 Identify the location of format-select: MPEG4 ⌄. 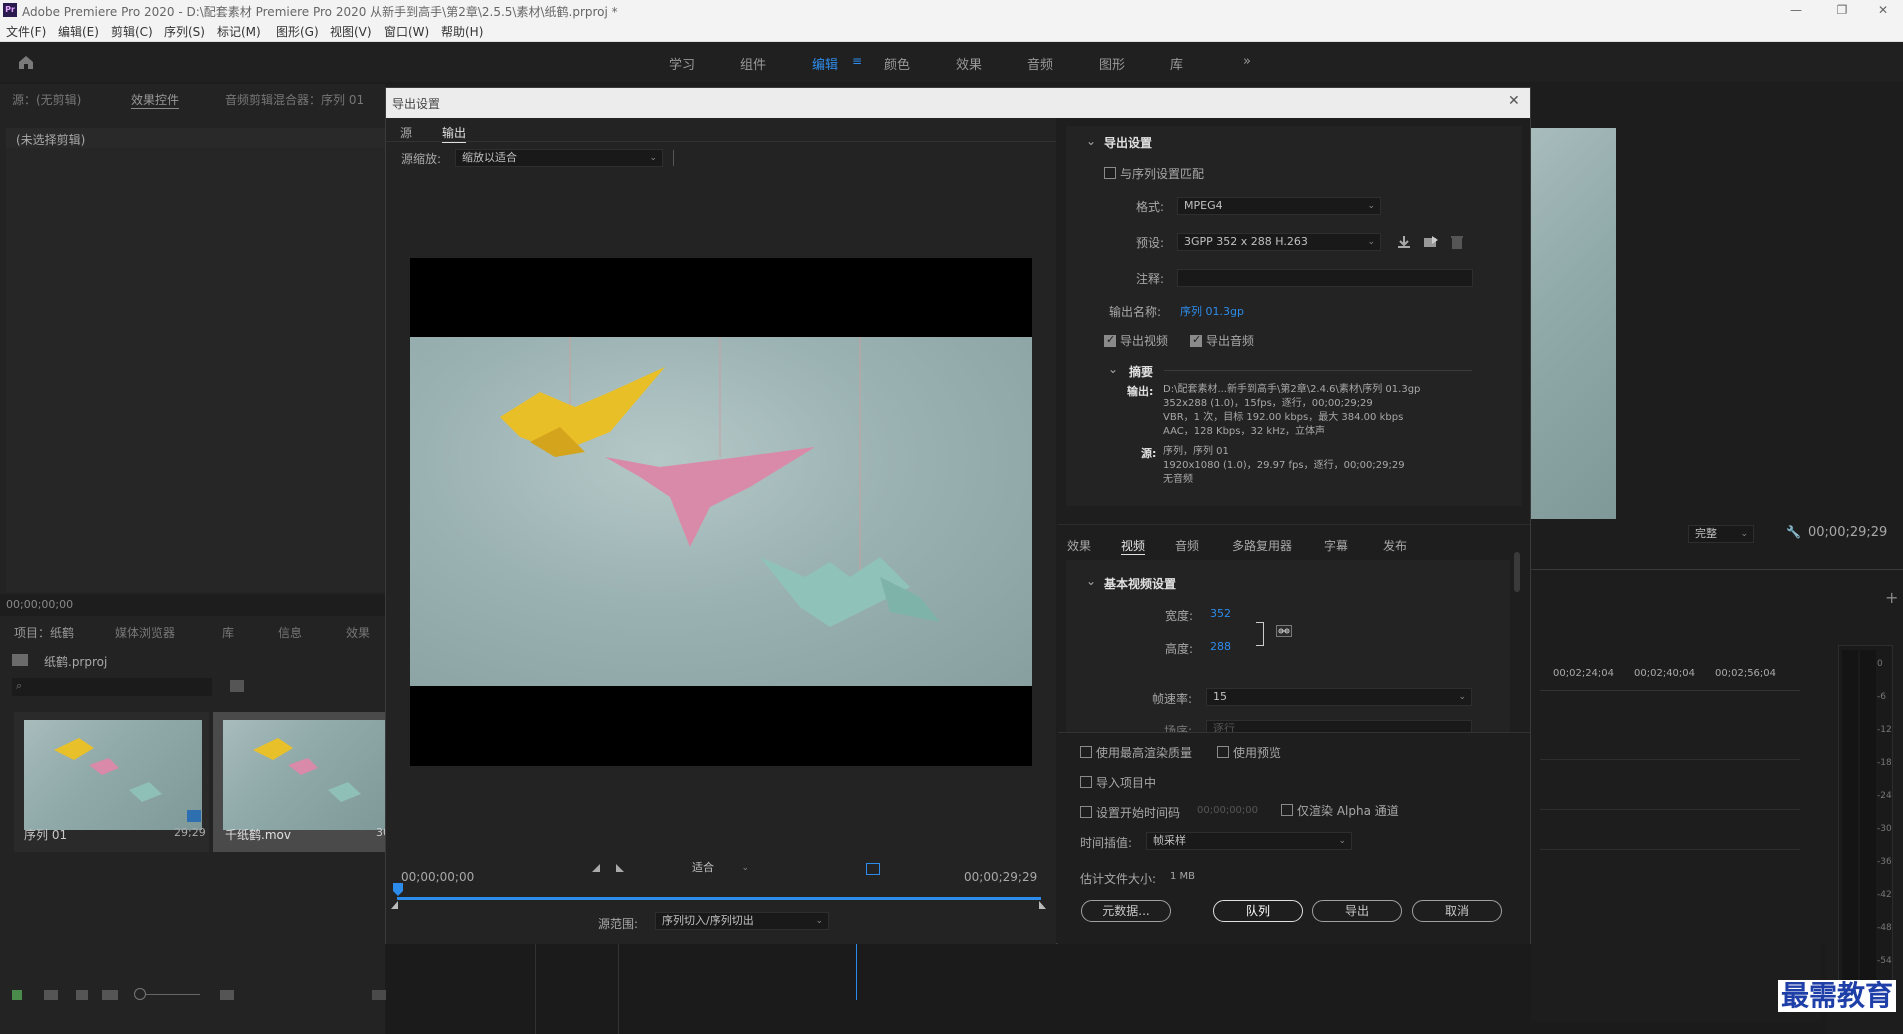
(1279, 206).